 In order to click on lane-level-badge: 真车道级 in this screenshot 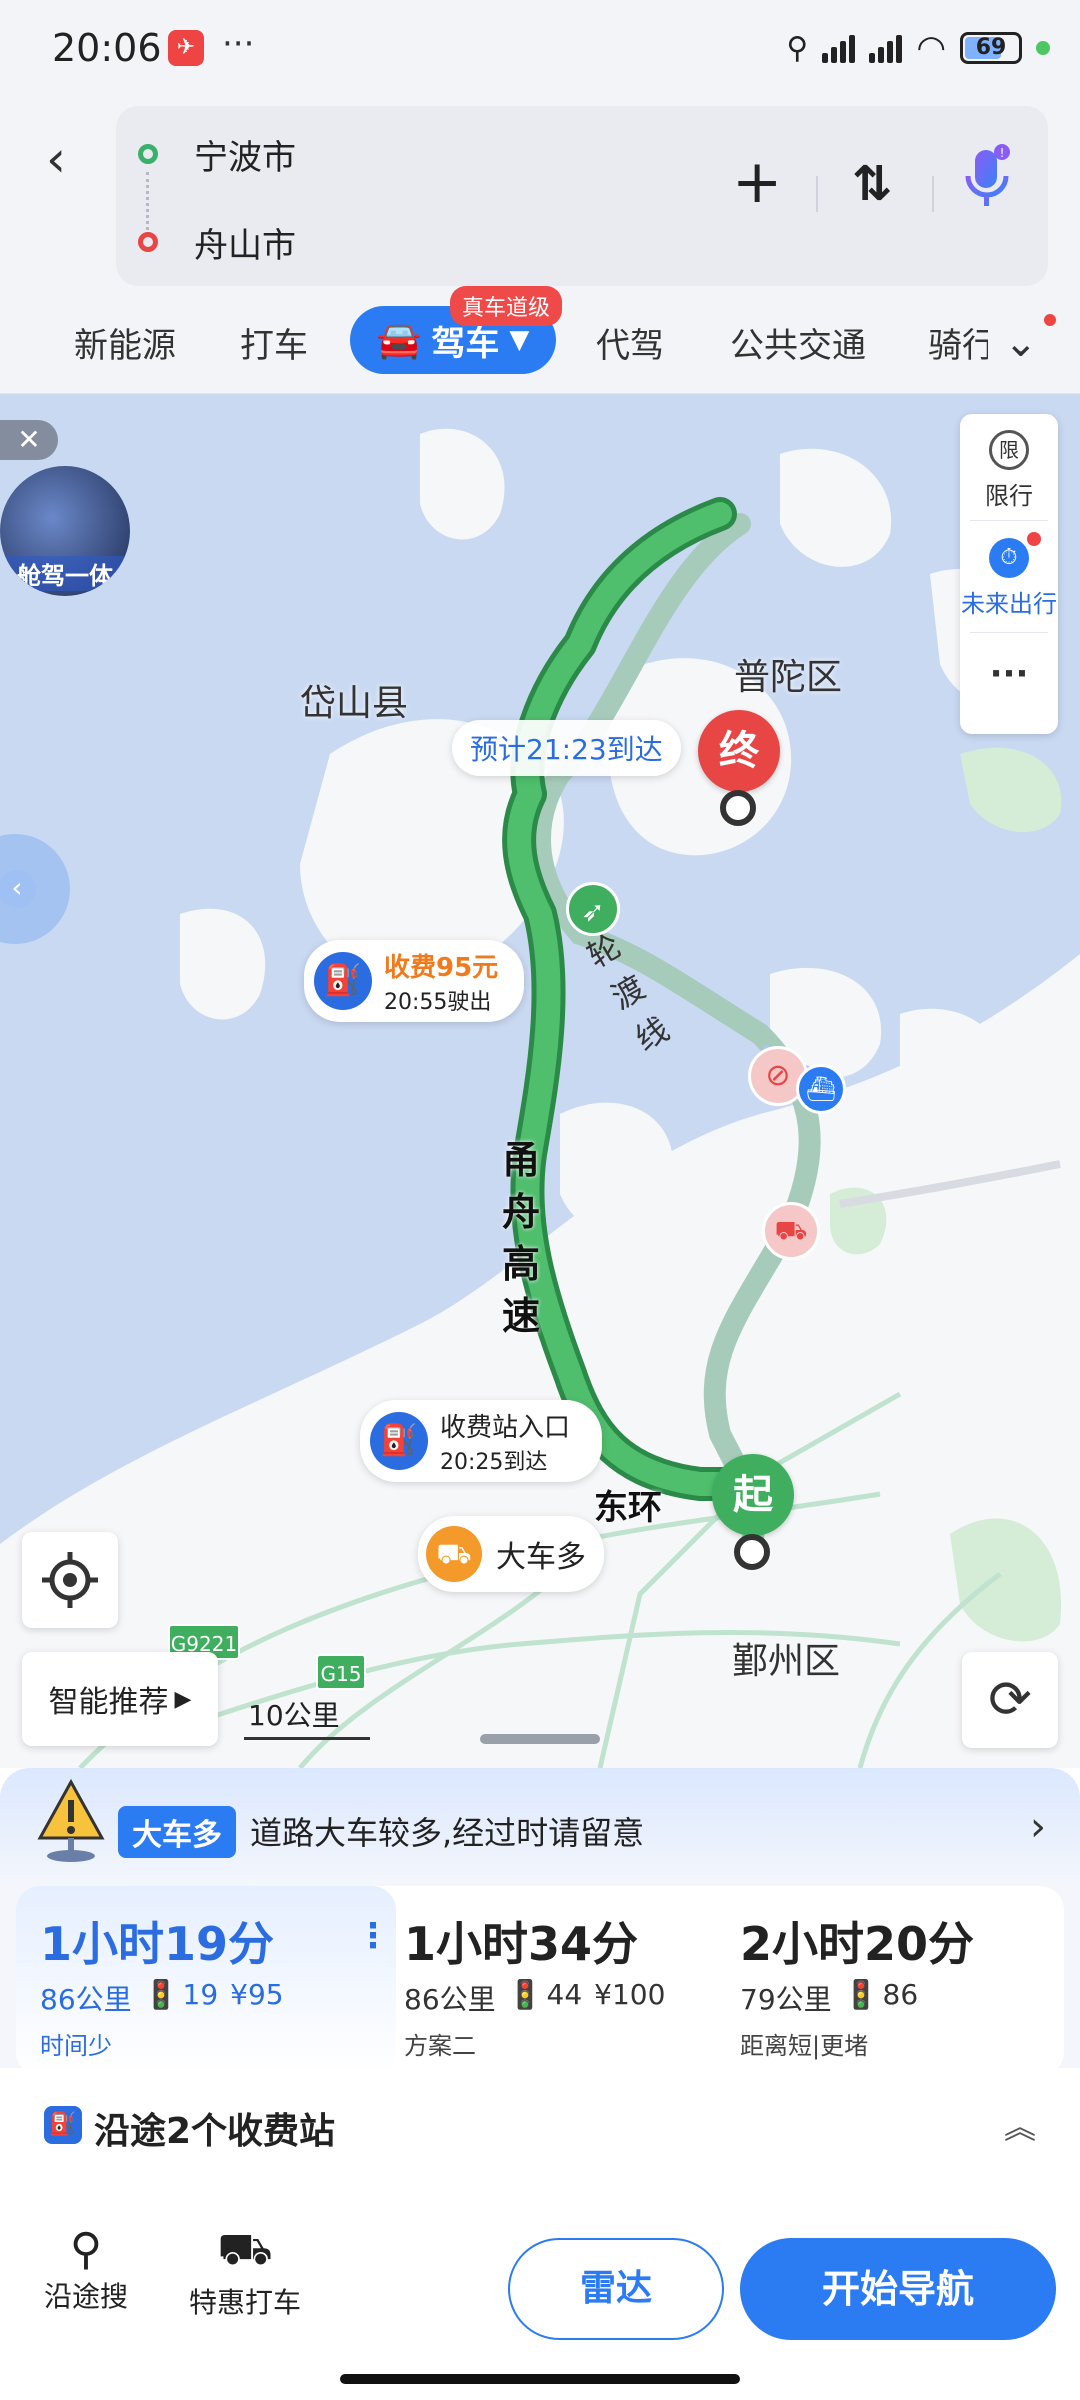, I will do `click(506, 306)`.